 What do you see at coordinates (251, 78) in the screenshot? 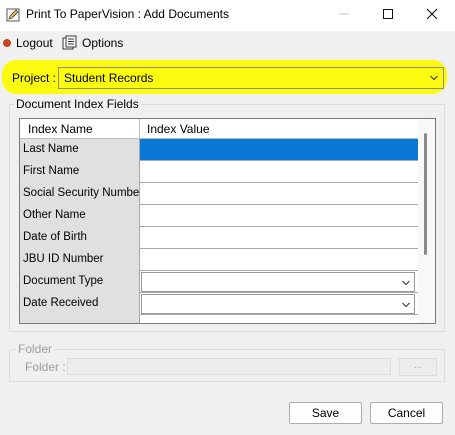
I see `project-dropdown: Student Records` at bounding box center [251, 78].